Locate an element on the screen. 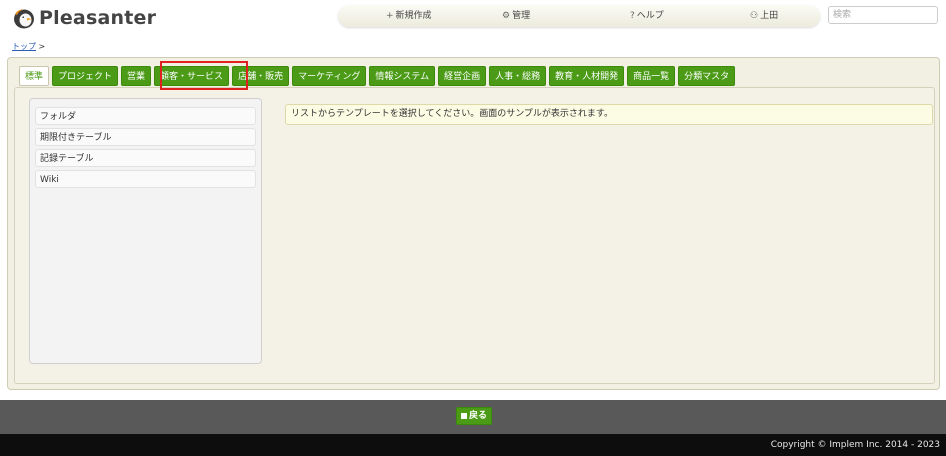  header: Pleasanter + 新規作成 ⚙ 管理 ? ヘルプ ⚇ 上田 is located at coordinates (473, 18).